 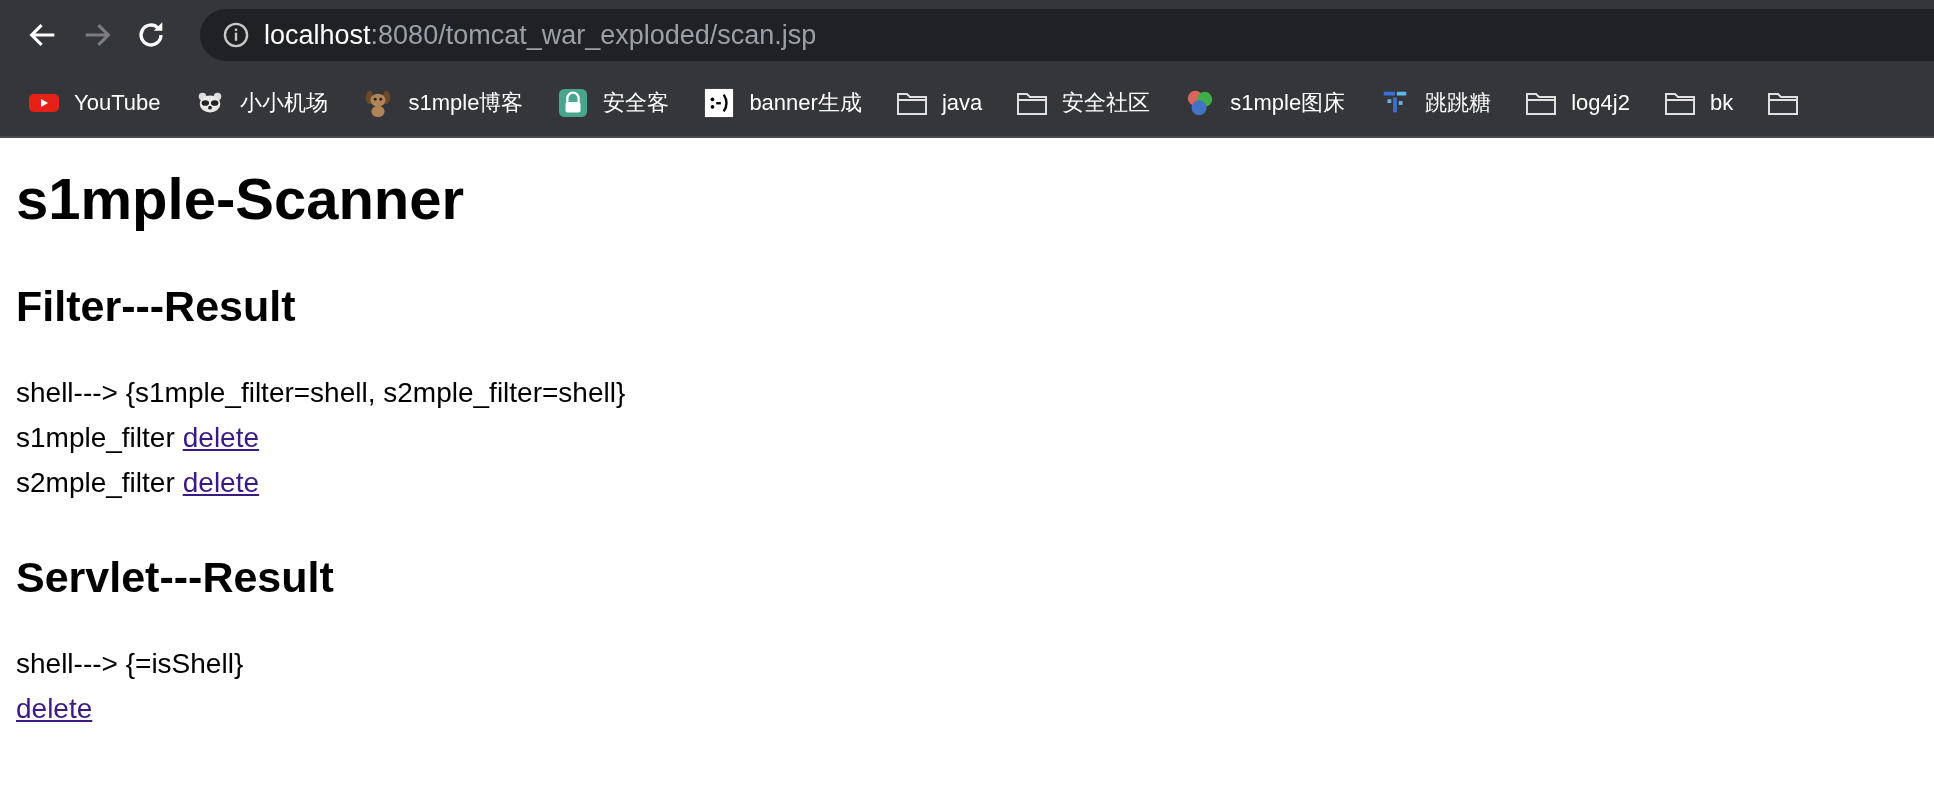 What do you see at coordinates (1721, 103) in the screenshot?
I see `bookmark-label: bk` at bounding box center [1721, 103].